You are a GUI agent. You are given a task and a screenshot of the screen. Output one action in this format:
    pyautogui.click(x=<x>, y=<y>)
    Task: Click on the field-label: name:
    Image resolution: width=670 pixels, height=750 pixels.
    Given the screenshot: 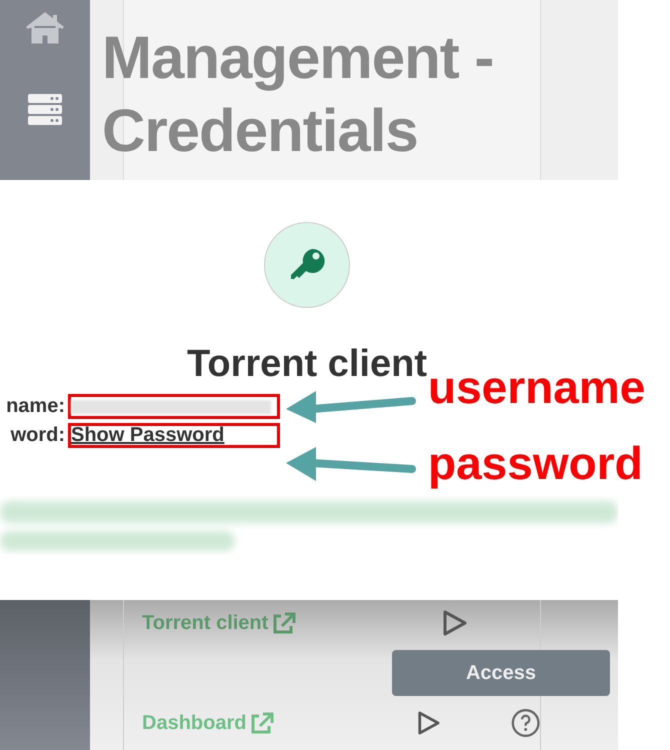 What is the action you would take?
    pyautogui.click(x=35, y=406)
    